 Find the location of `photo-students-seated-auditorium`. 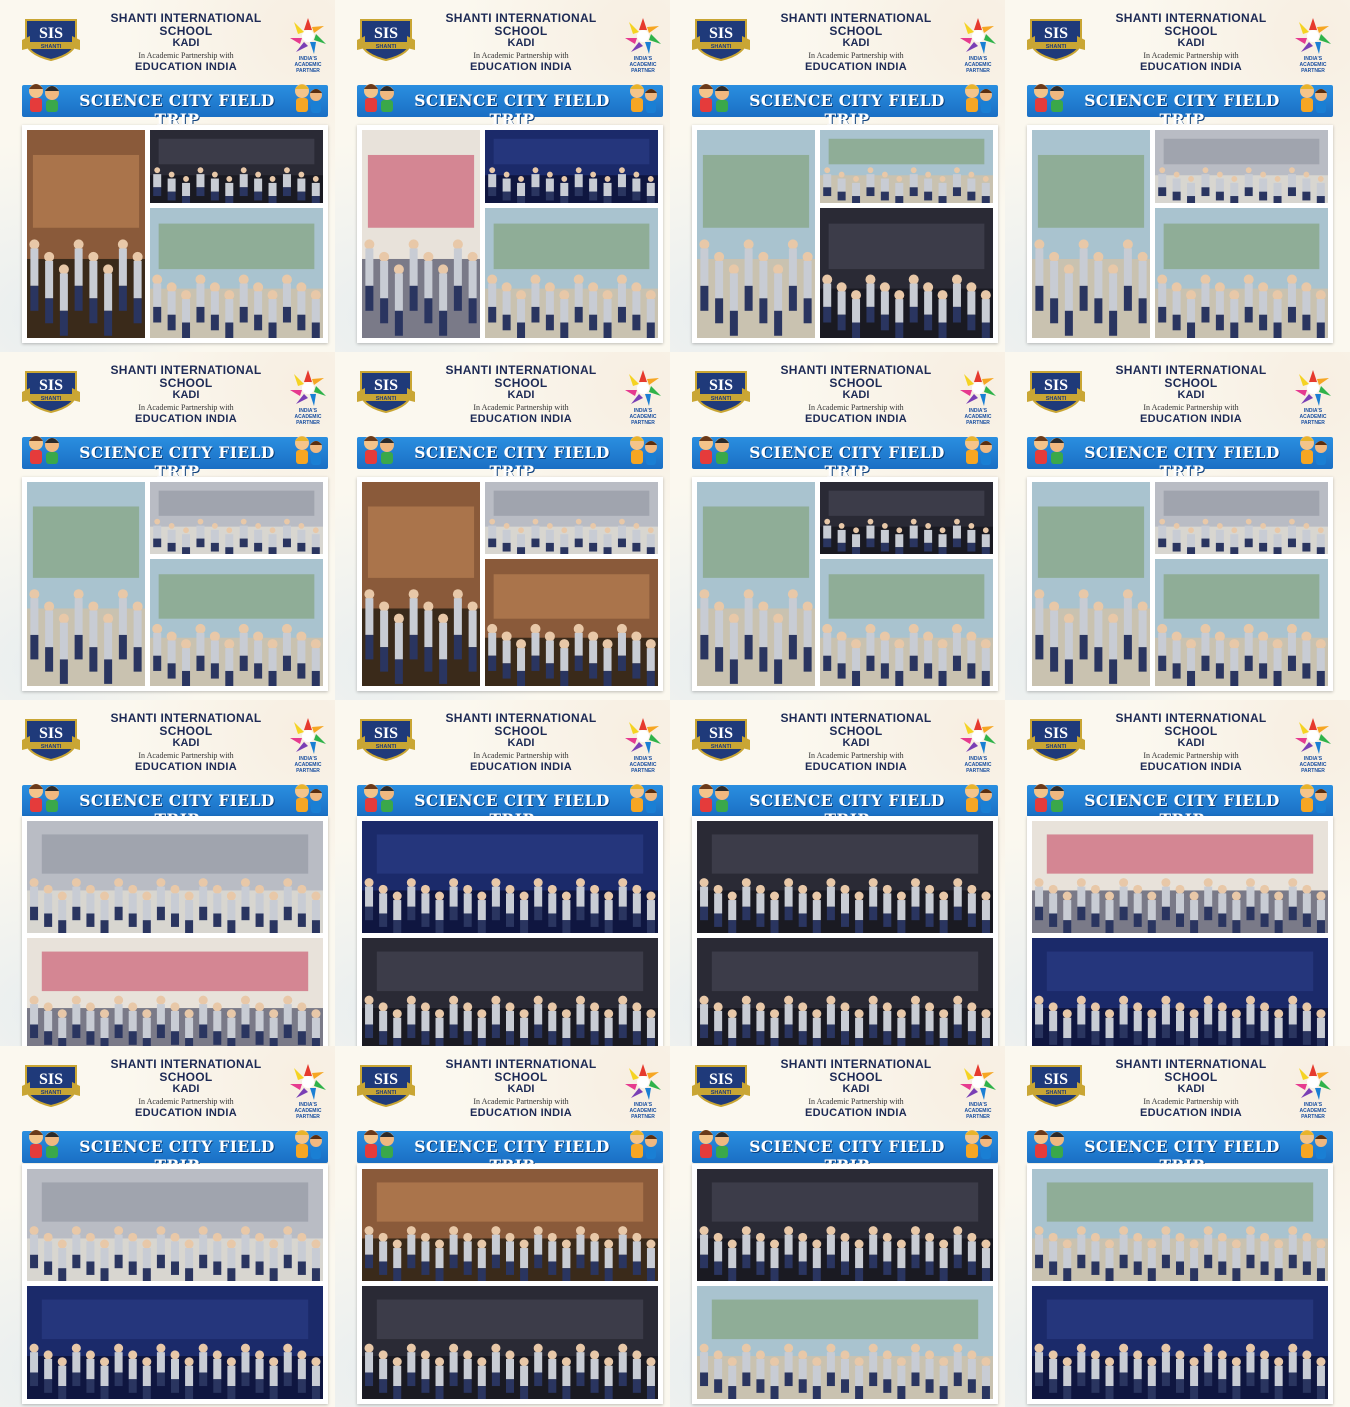

photo-students-seated-auditorium is located at coordinates (906, 273).